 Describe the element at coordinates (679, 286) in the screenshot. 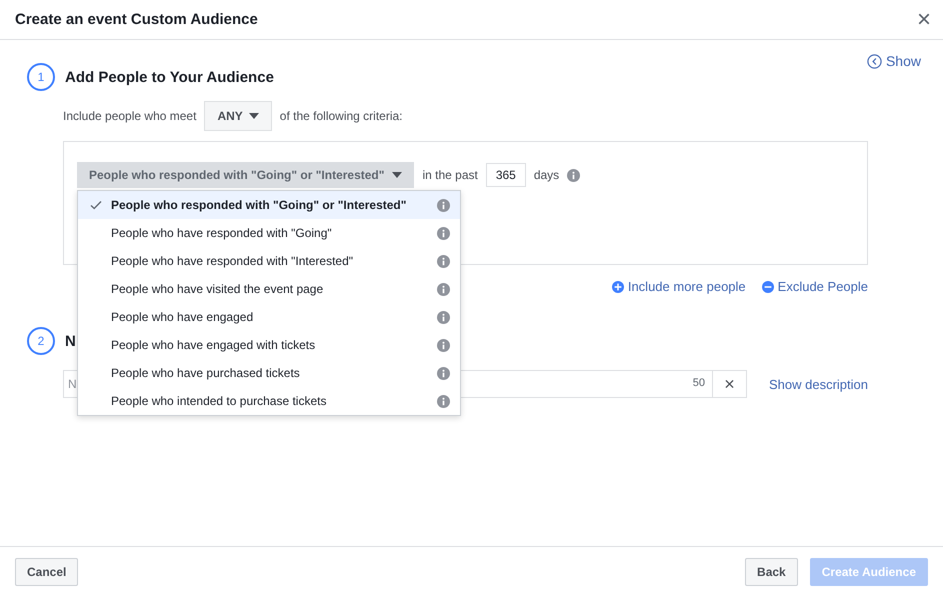

I see `include-more-link: Include more people` at that location.